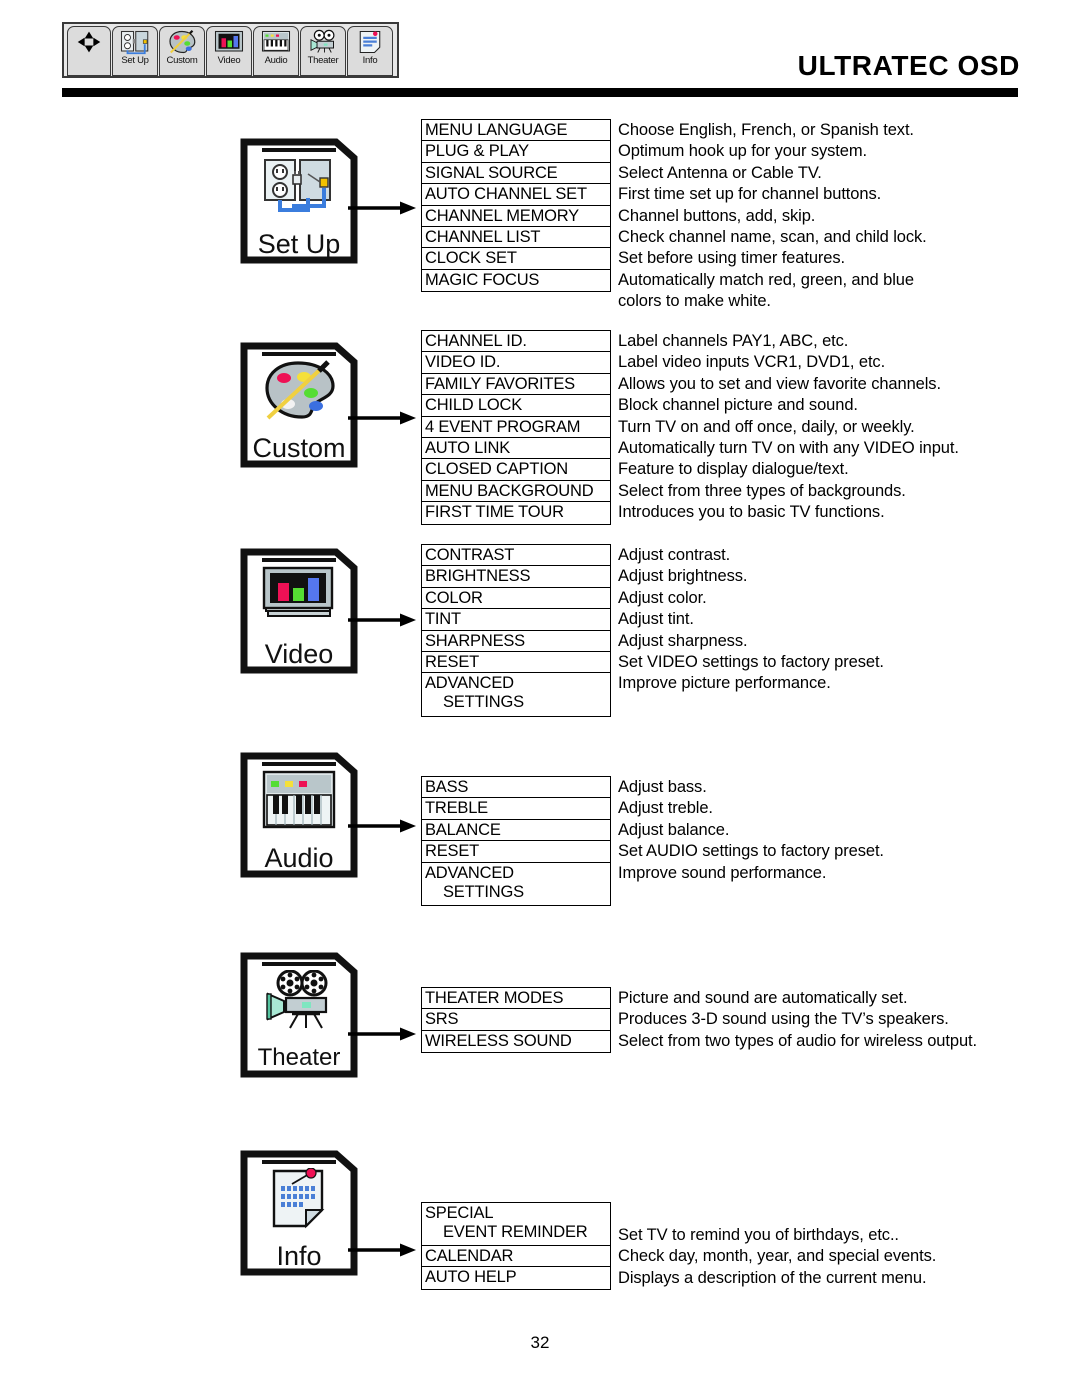  I want to click on menu-description: Improve sound performance., so click(722, 872).